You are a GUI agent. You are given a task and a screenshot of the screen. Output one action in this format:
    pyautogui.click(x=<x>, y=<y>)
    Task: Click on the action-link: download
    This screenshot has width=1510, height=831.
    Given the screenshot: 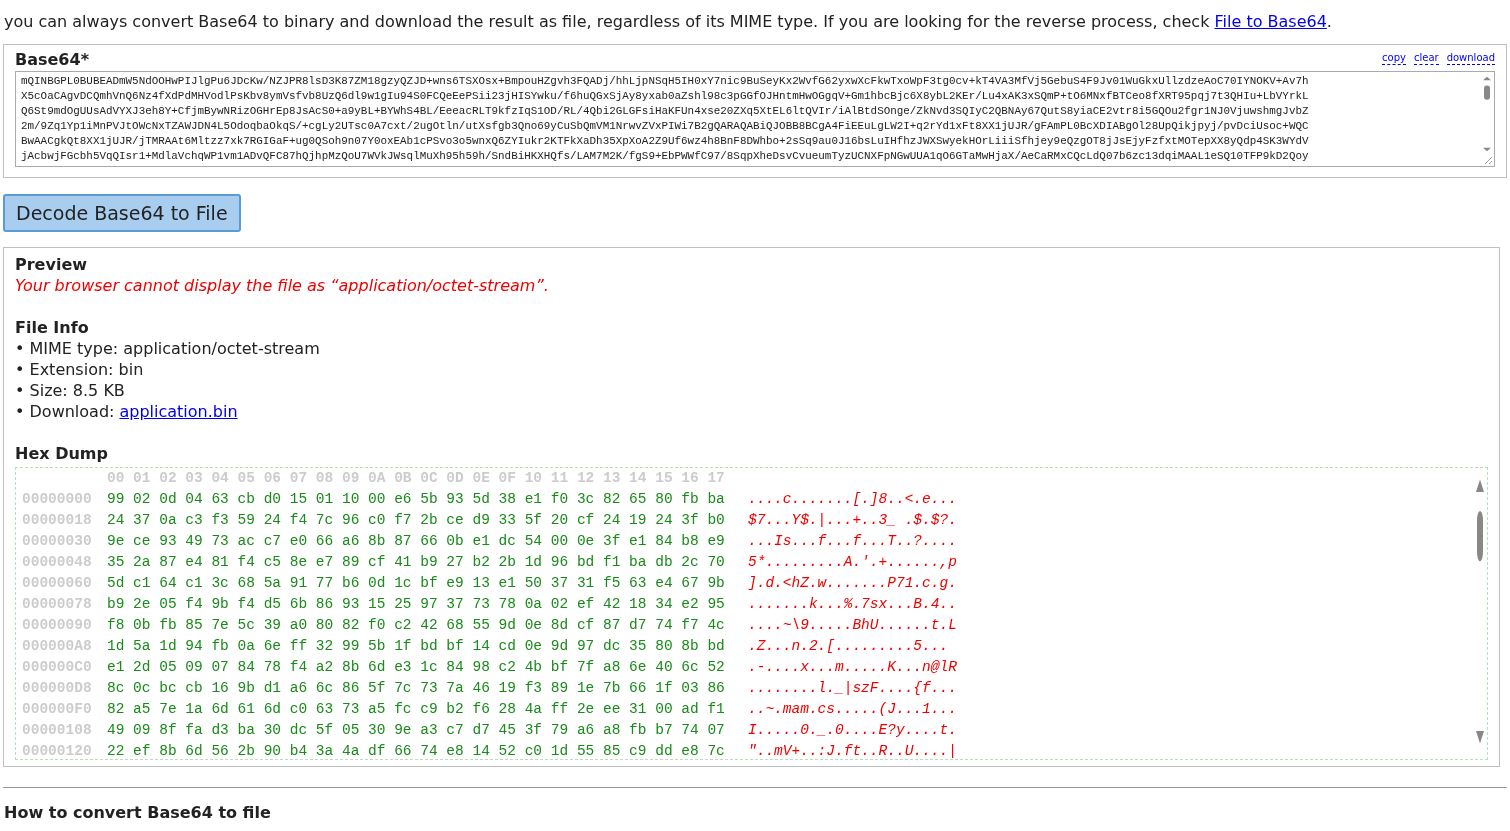 What is the action you would take?
    pyautogui.click(x=1470, y=58)
    